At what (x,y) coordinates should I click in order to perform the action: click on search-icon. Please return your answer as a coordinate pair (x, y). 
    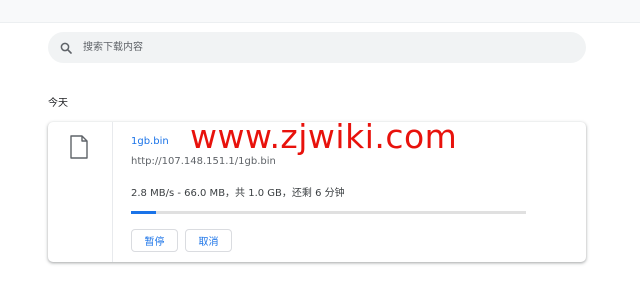
    Looking at the image, I should click on (66, 48).